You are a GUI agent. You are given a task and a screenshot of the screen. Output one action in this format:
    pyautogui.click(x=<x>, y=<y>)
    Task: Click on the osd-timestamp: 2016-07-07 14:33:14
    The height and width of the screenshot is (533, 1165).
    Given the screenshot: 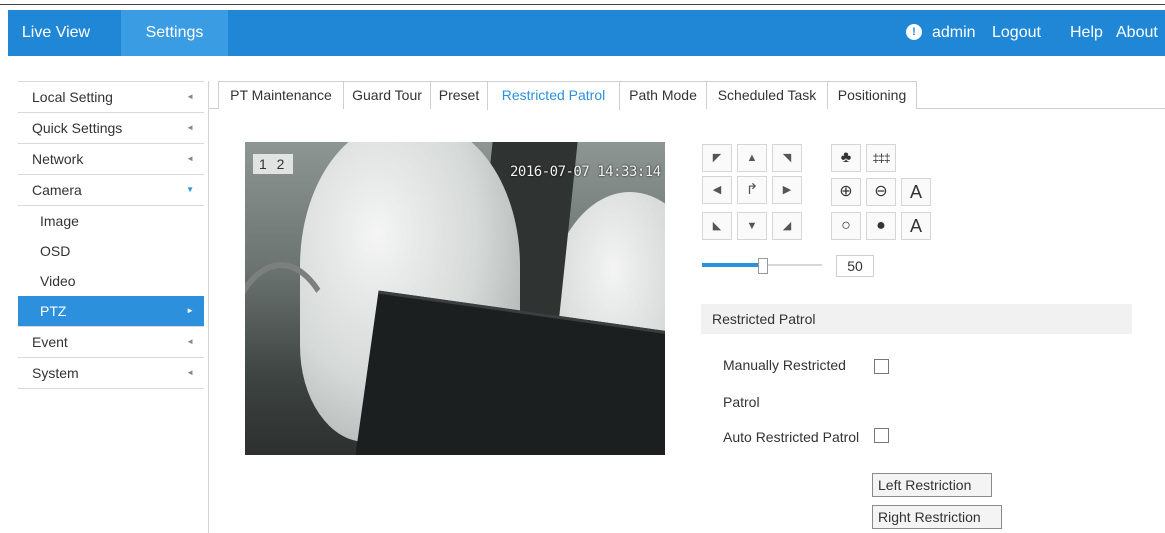 What is the action you would take?
    pyautogui.click(x=585, y=172)
    